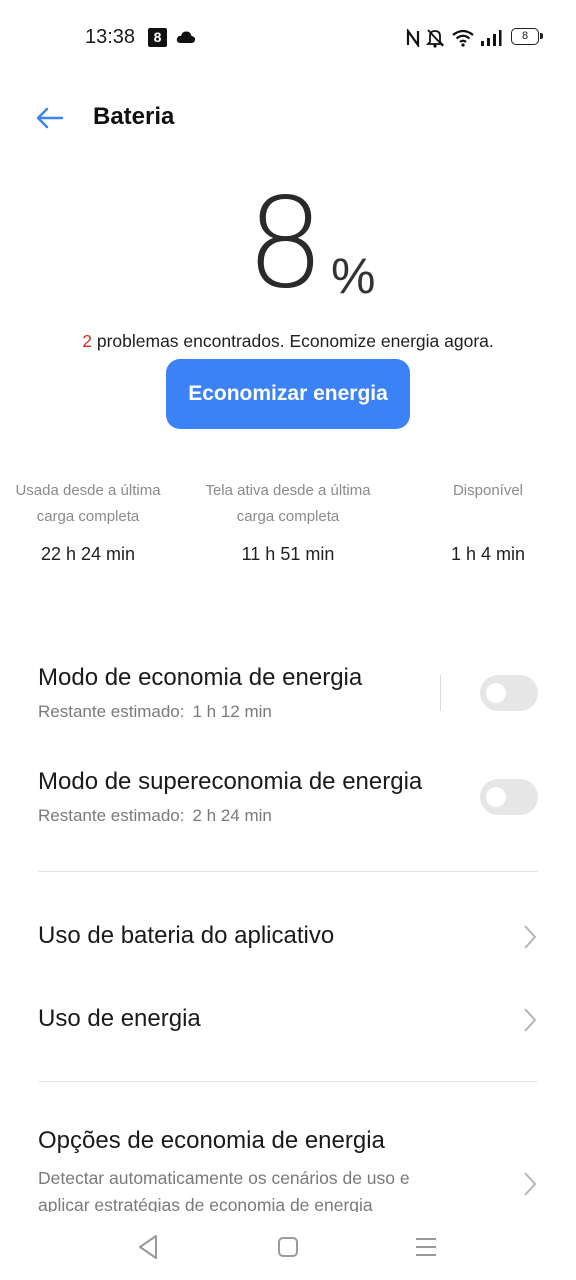 Image resolution: width=576 pixels, height=1280 pixels. What do you see at coordinates (211, 1140) in the screenshot?
I see `row-title: Opções de economia de energia` at bounding box center [211, 1140].